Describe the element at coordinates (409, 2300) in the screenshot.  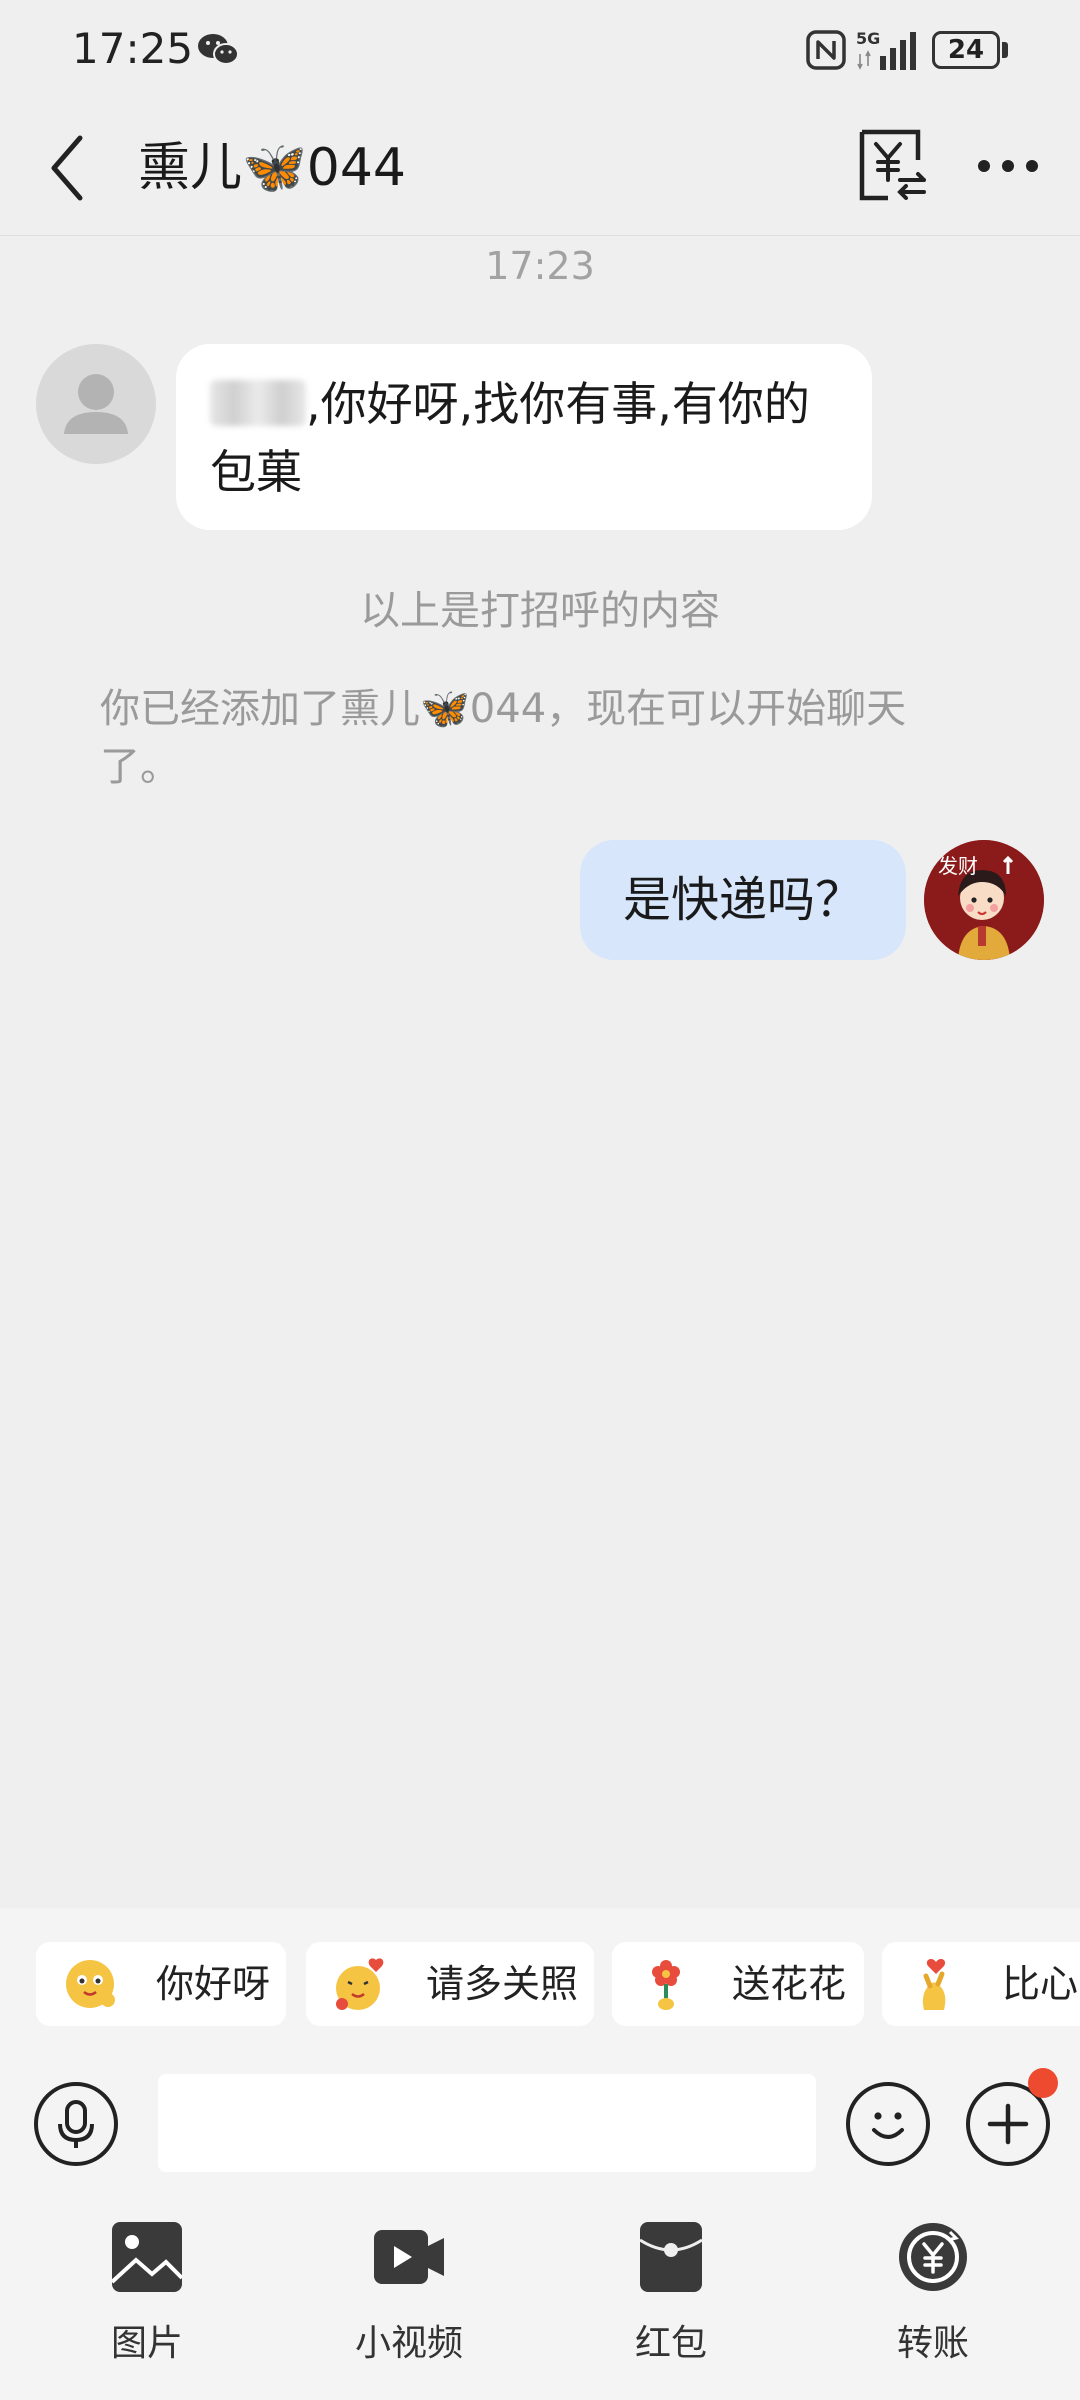
I see `tool-video: 小视频` at that location.